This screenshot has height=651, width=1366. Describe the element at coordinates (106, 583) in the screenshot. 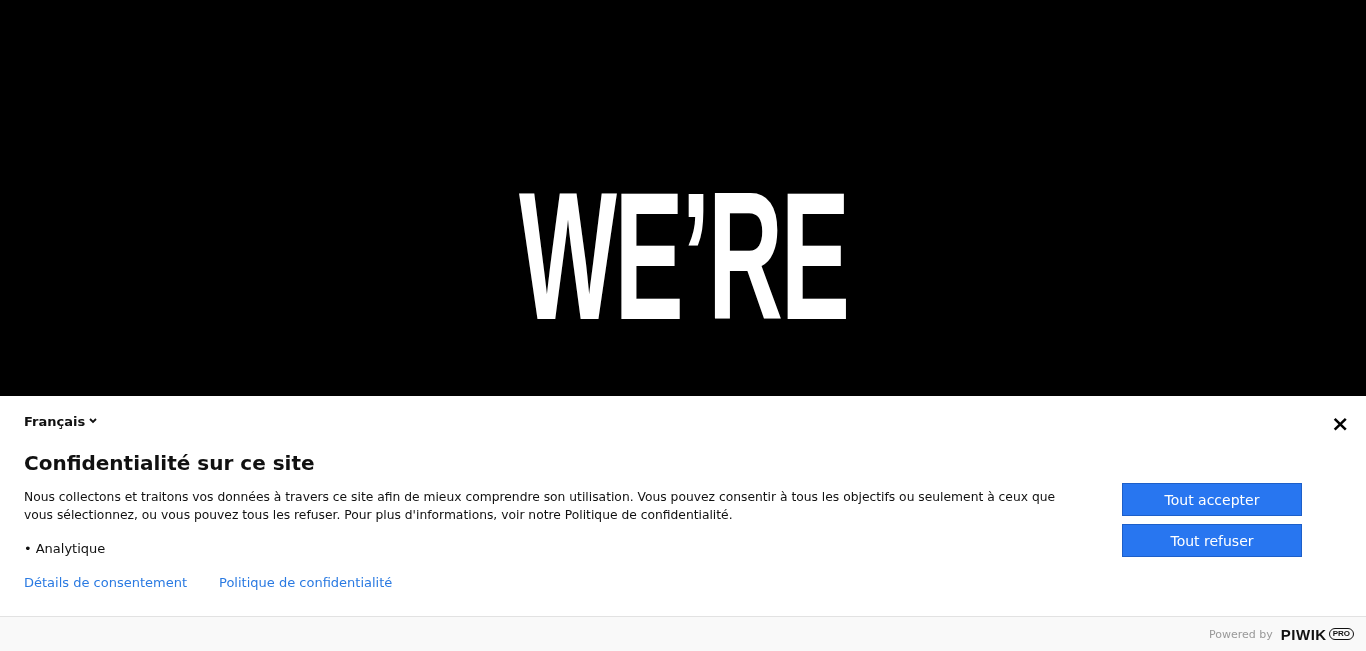

I see `link: Détails de consentement` at that location.